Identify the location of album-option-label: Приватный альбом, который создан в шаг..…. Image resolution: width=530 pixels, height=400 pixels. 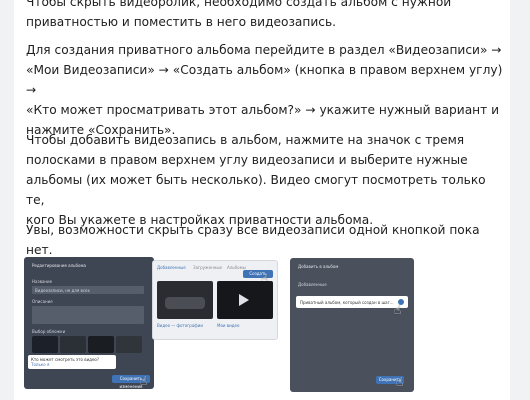
(347, 302).